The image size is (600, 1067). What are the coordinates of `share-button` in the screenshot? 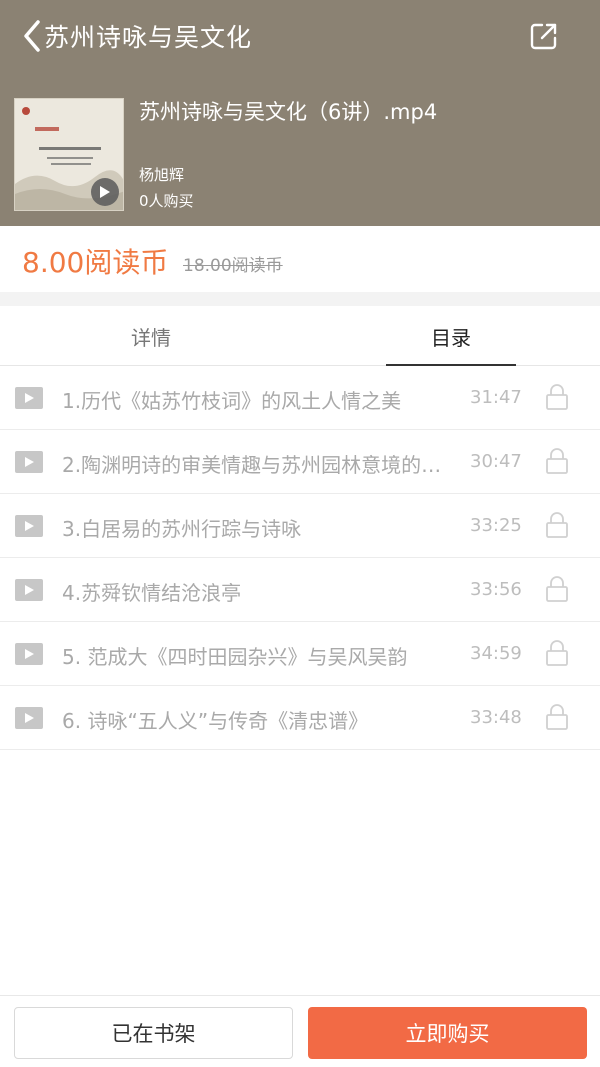 It's located at (544, 36).